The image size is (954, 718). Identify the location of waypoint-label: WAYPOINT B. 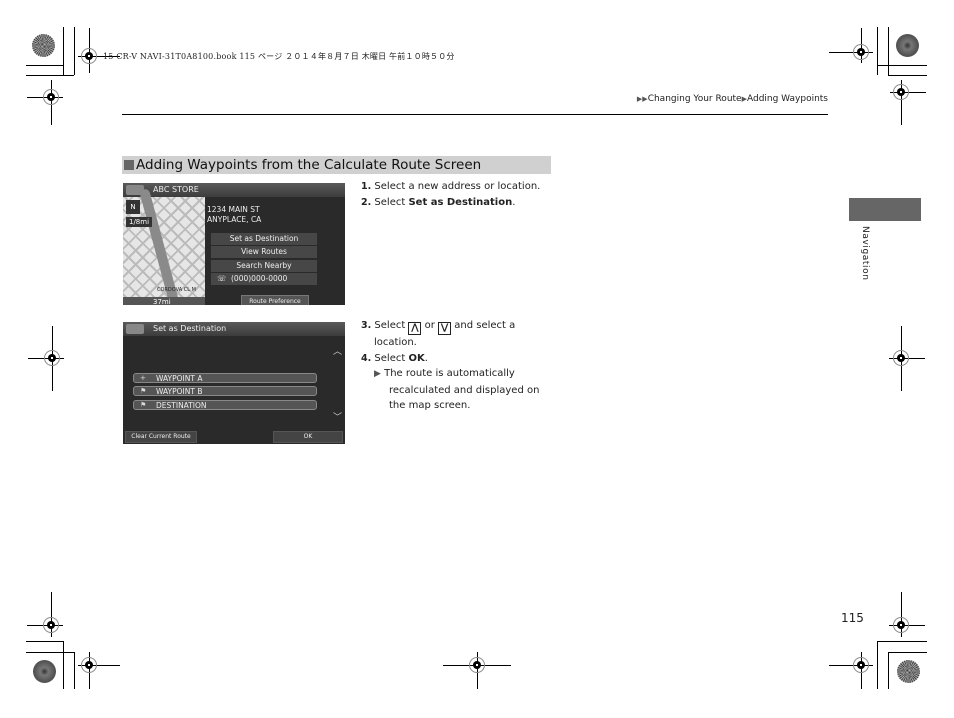
(179, 391).